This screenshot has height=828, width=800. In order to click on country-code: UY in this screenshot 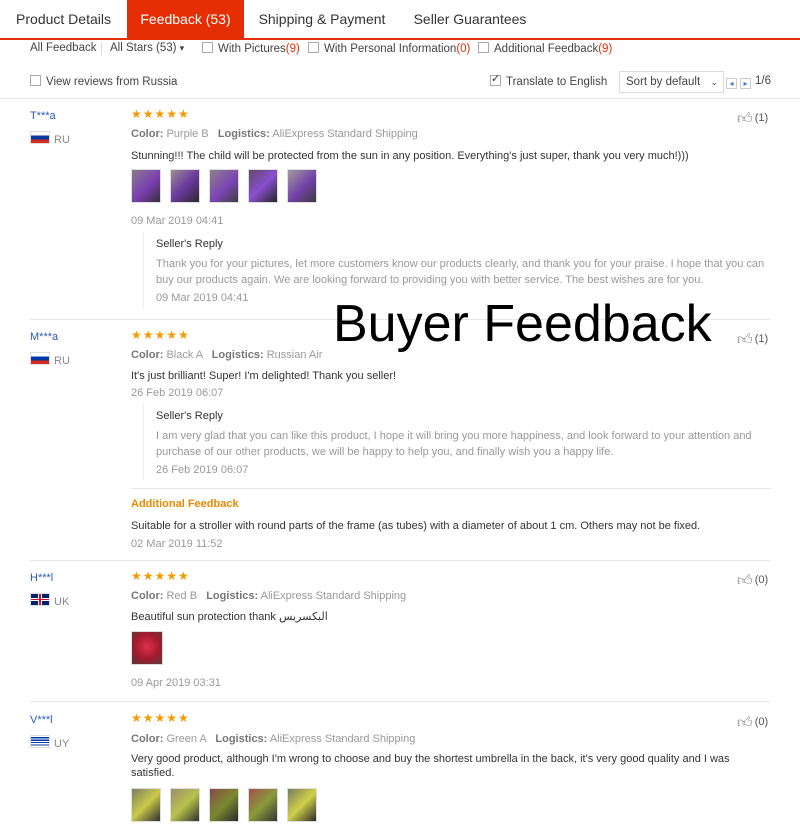, I will do `click(62, 744)`.